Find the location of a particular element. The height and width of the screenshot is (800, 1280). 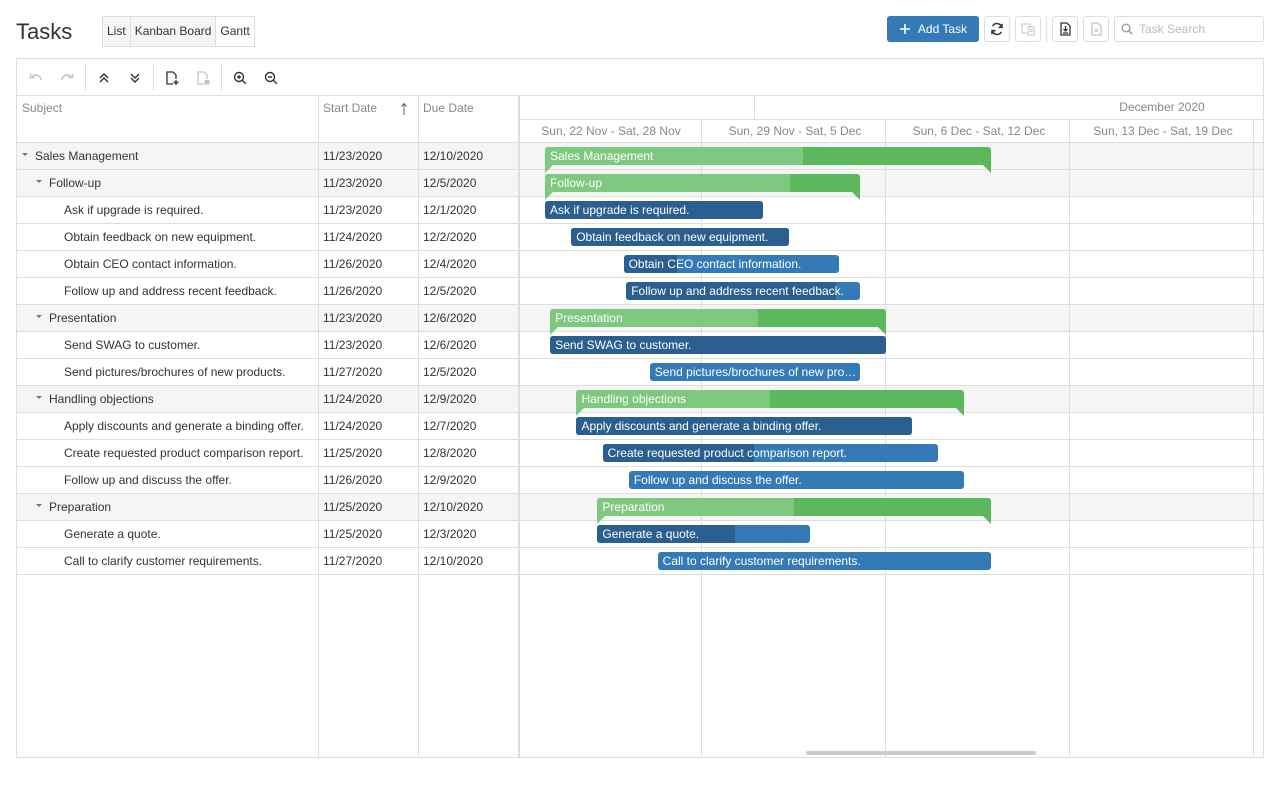

redo-button is located at coordinates (67, 78).